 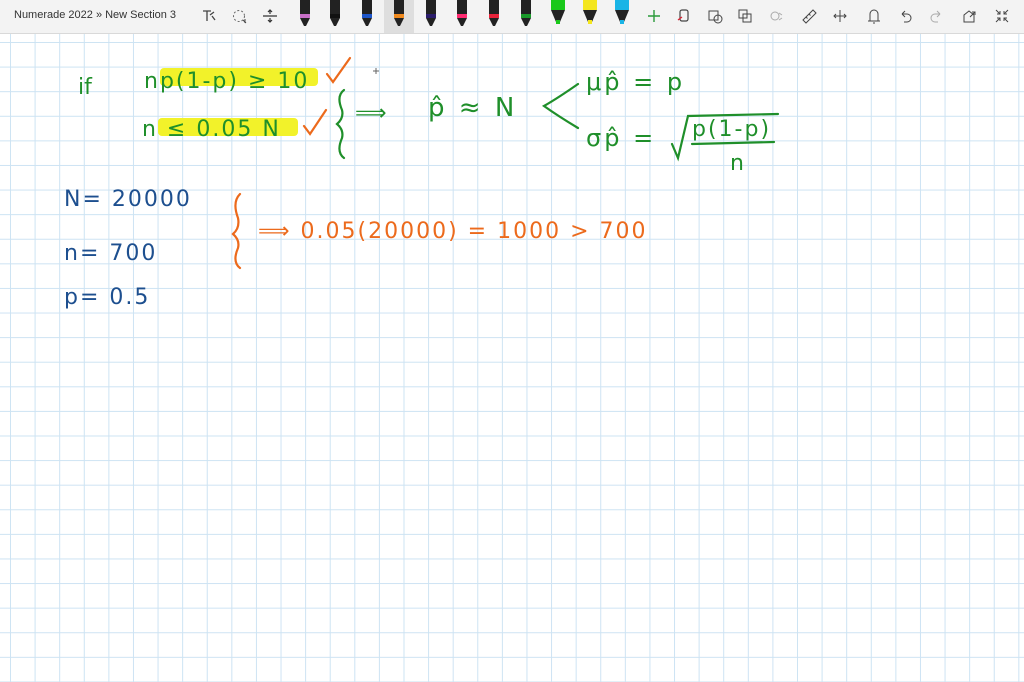 I want to click on fraction-bar, so click(x=733, y=143).